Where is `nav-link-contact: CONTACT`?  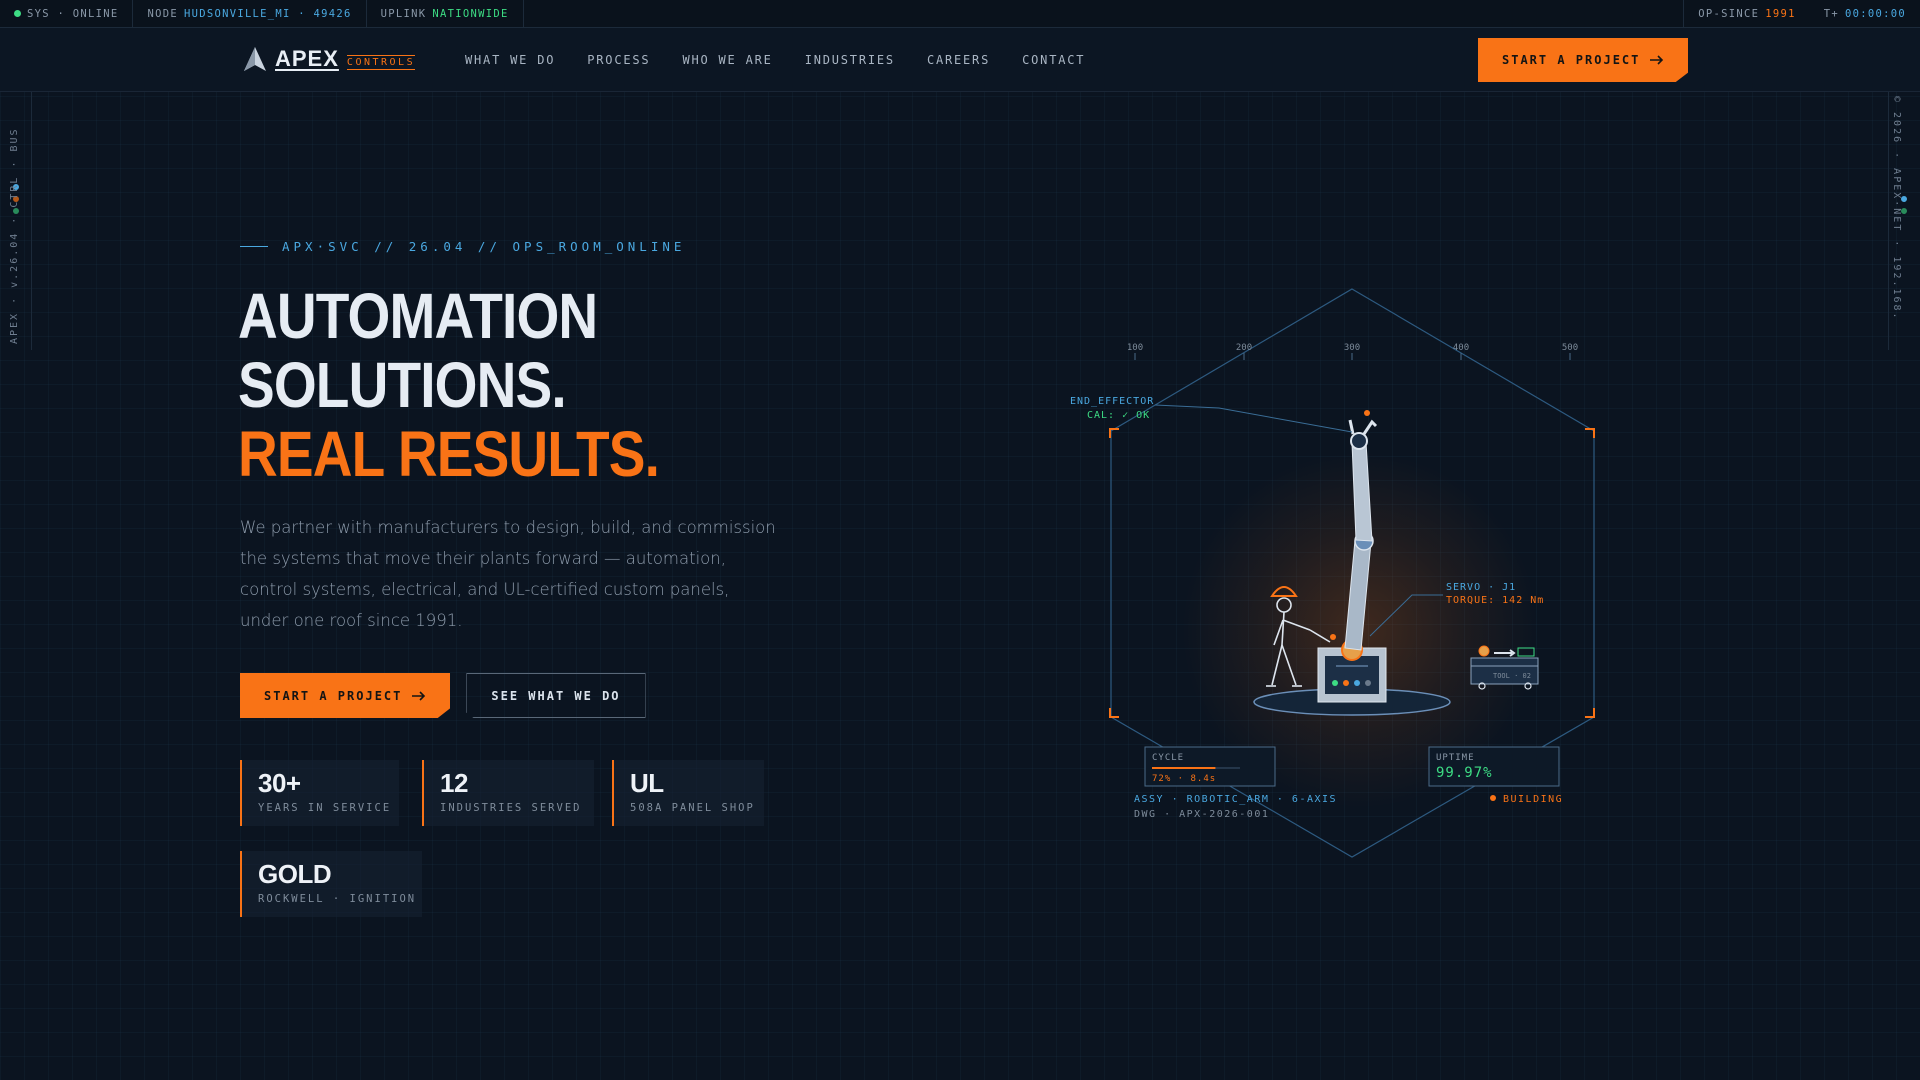
nav-link-contact: CONTACT is located at coordinates (1053, 60).